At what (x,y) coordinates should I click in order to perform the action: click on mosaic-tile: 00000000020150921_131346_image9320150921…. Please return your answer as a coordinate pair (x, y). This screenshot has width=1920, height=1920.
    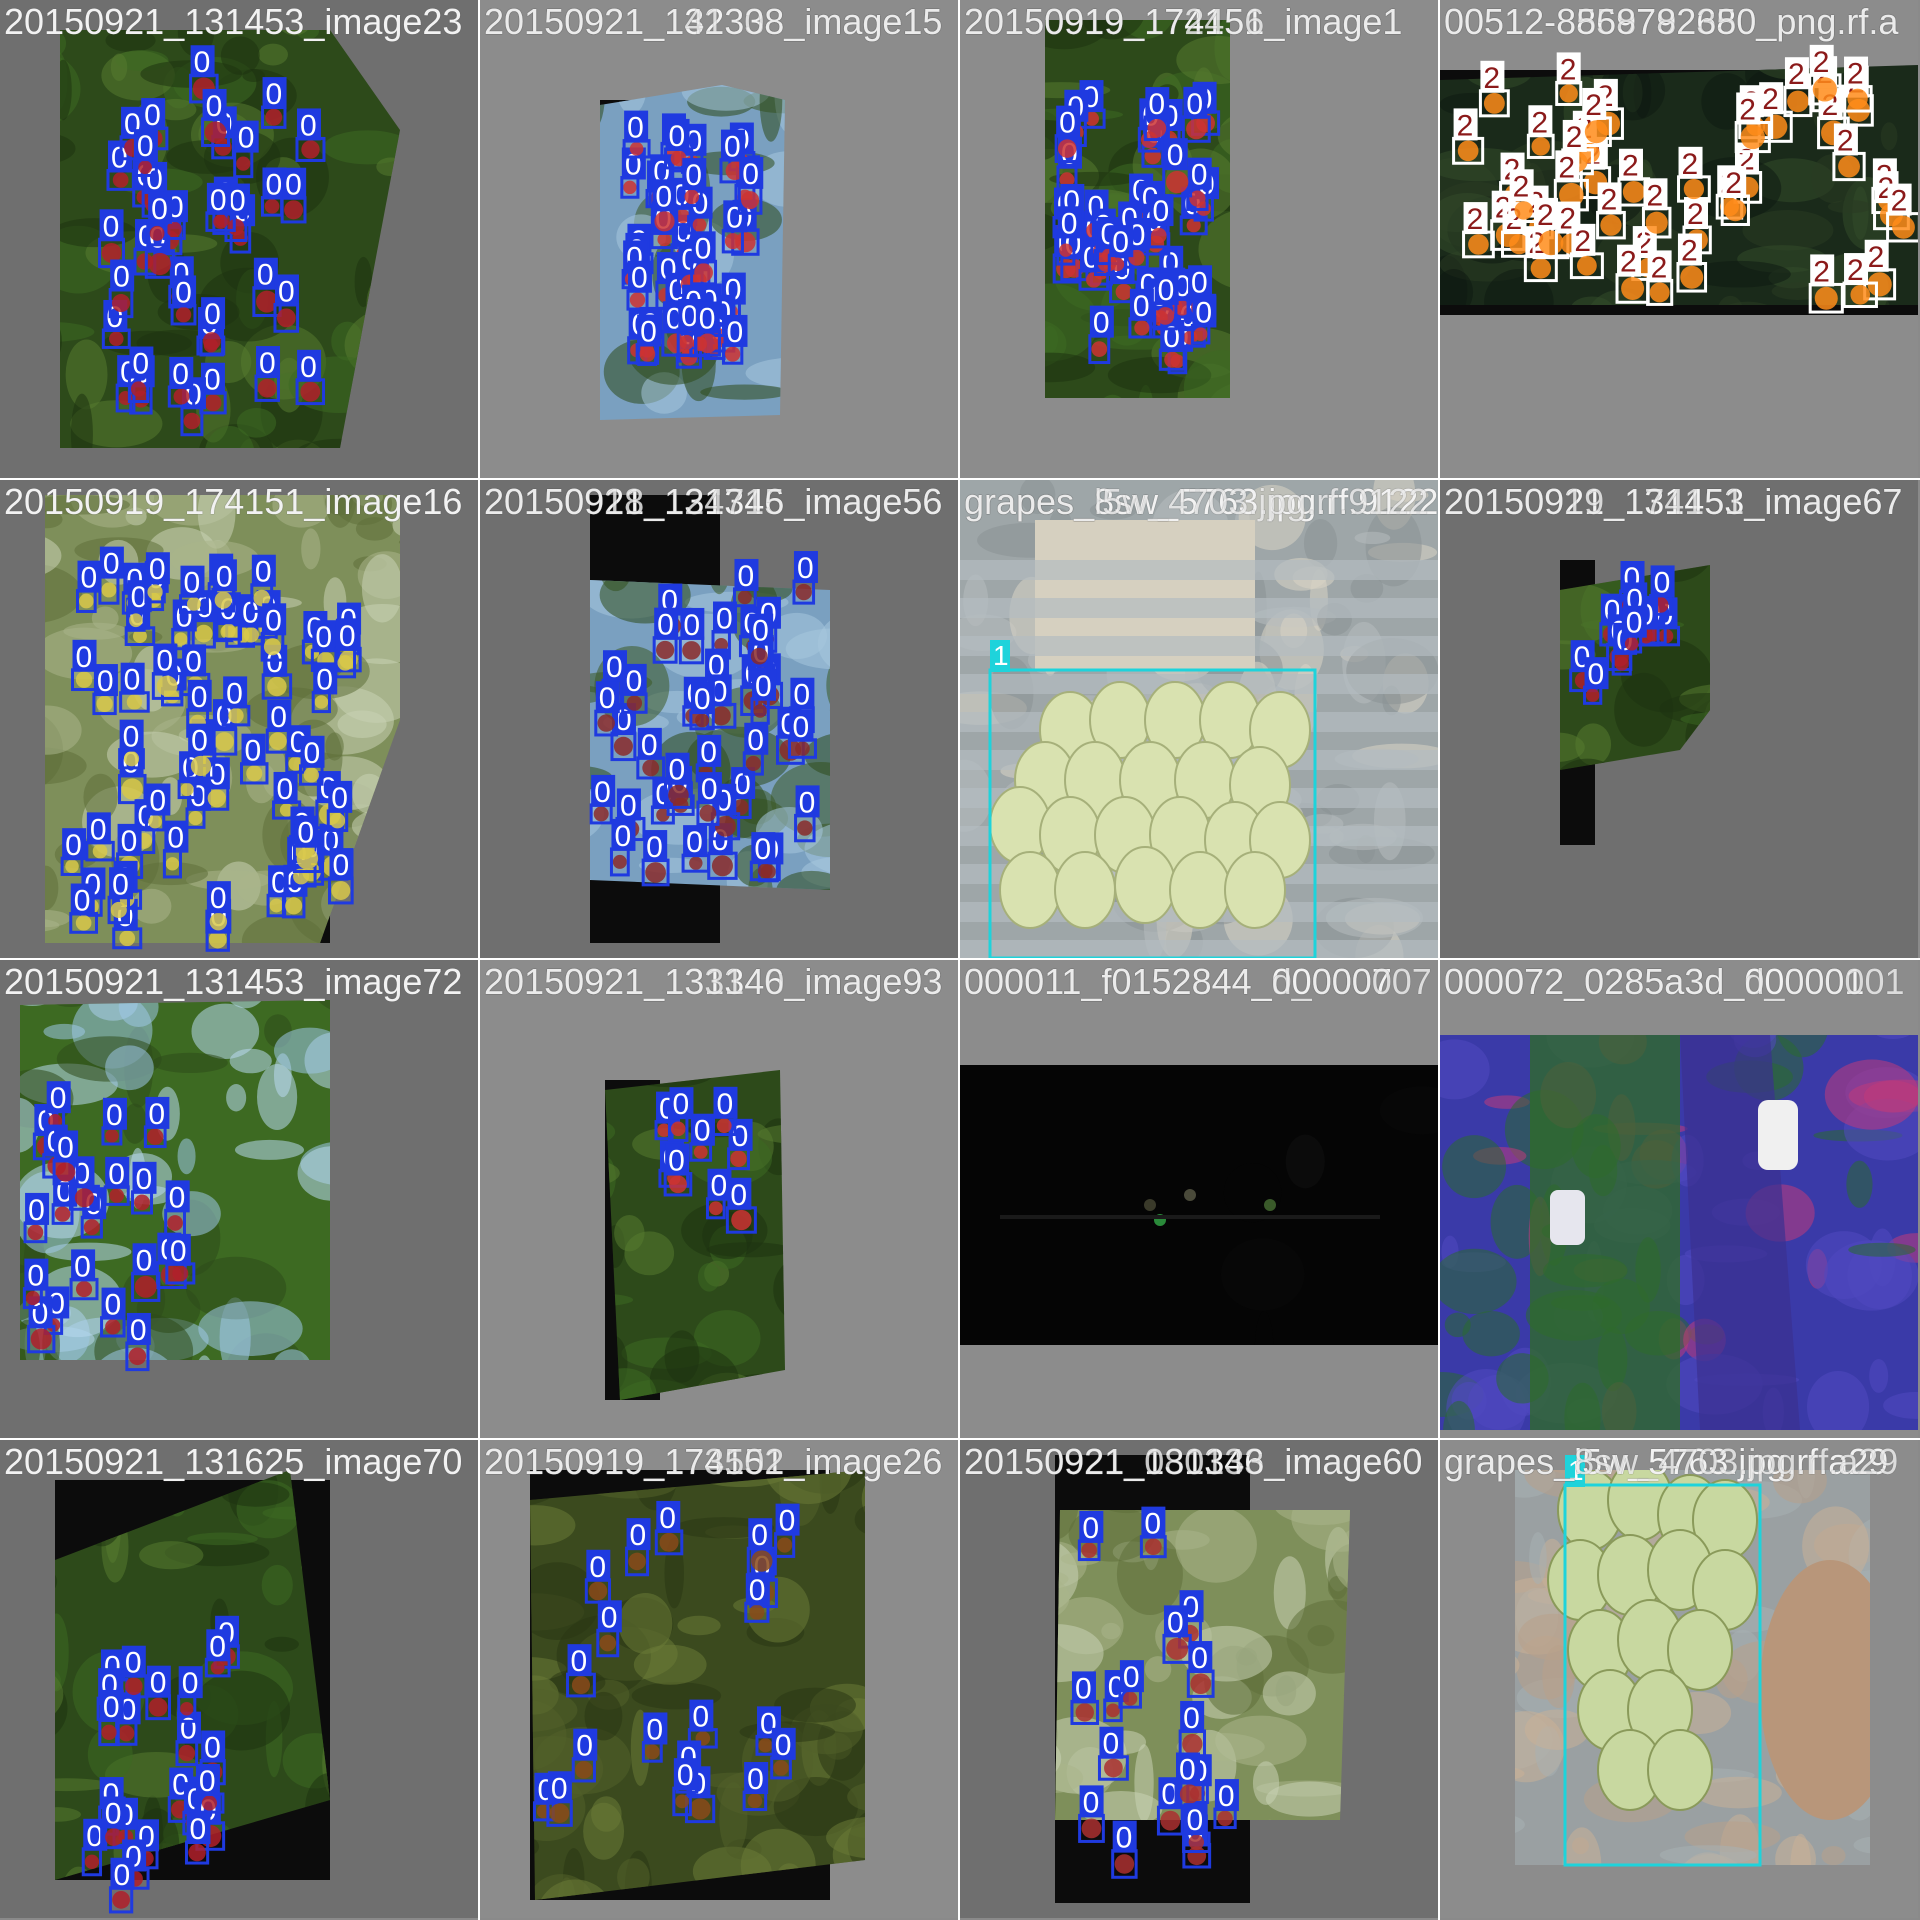
    Looking at the image, I should click on (719, 1199).